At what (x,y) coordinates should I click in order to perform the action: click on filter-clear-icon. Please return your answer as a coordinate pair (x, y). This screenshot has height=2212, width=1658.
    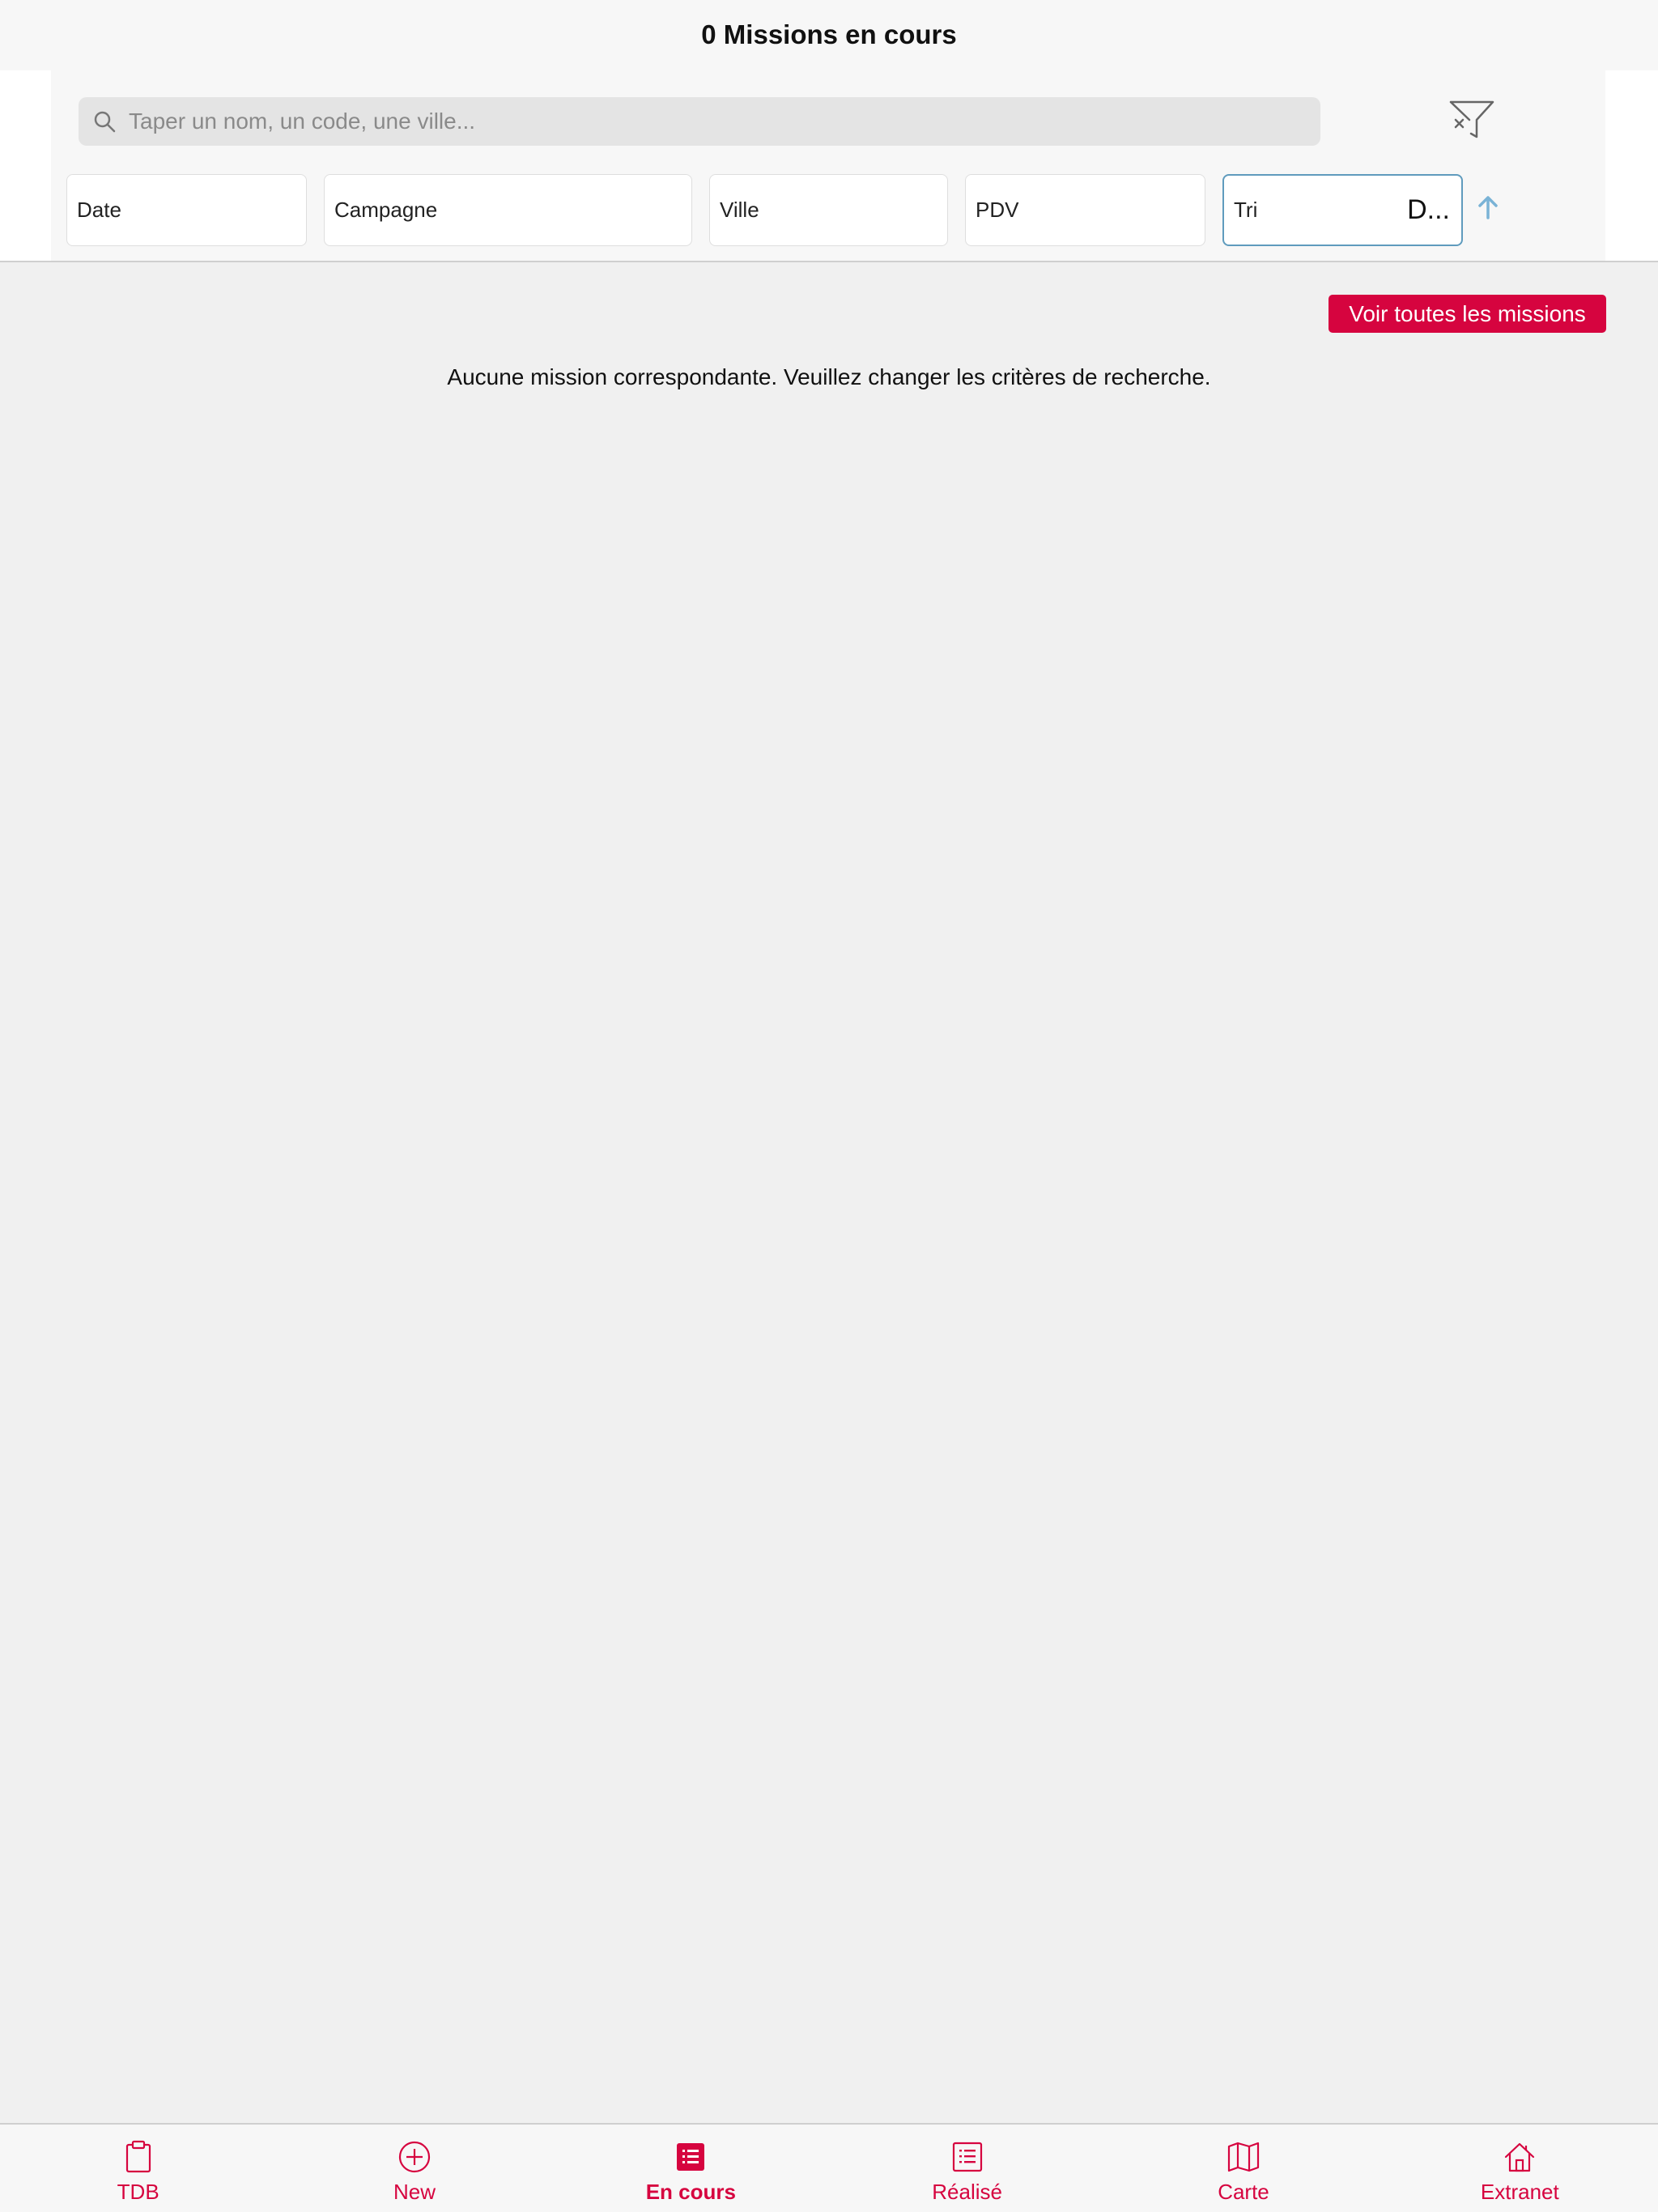
    Looking at the image, I should click on (1471, 122).